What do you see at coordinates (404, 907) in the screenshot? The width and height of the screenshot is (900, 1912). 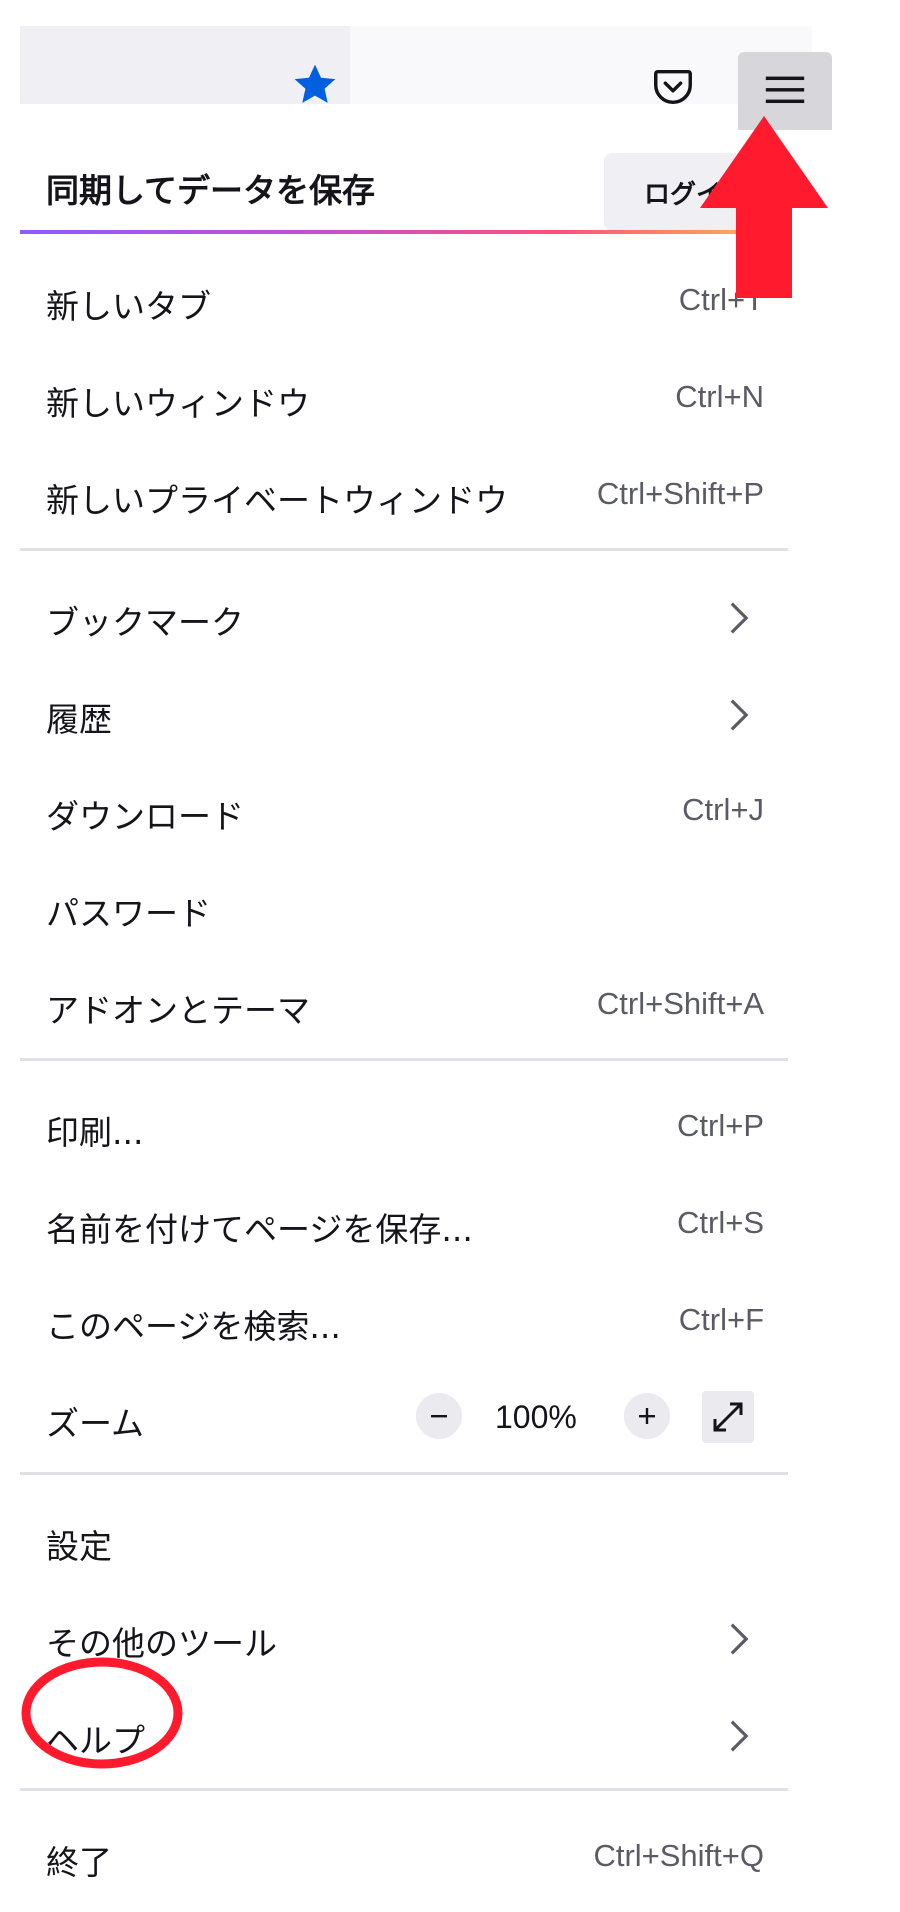 I see `menu-item-passwords: パスワード` at bounding box center [404, 907].